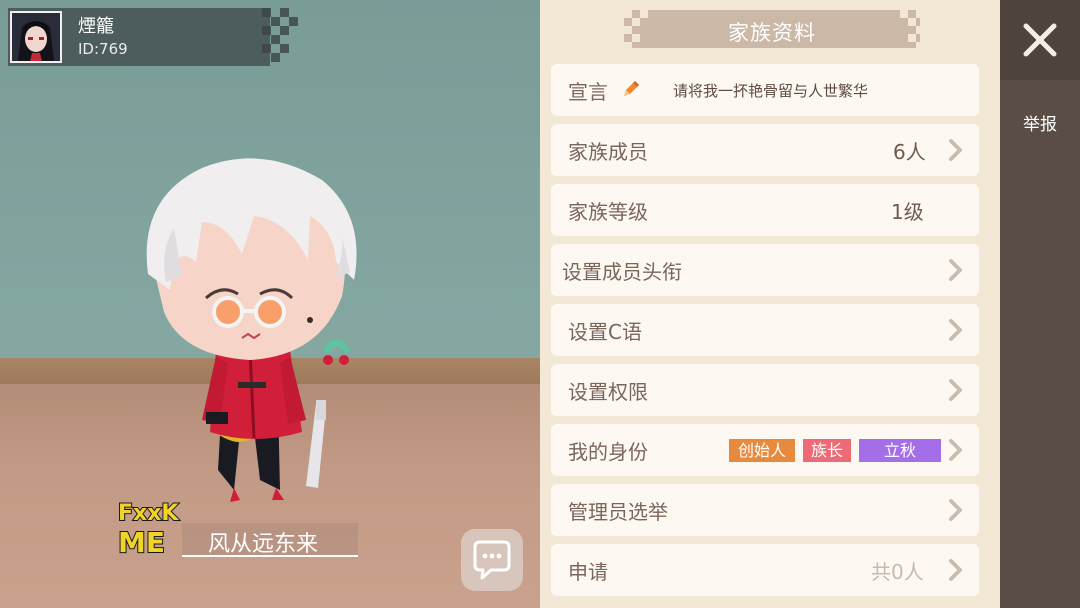 The height and width of the screenshot is (608, 1080). Describe the element at coordinates (618, 512) in the screenshot. I see `row-admin-election-label: 管理员选举` at that location.